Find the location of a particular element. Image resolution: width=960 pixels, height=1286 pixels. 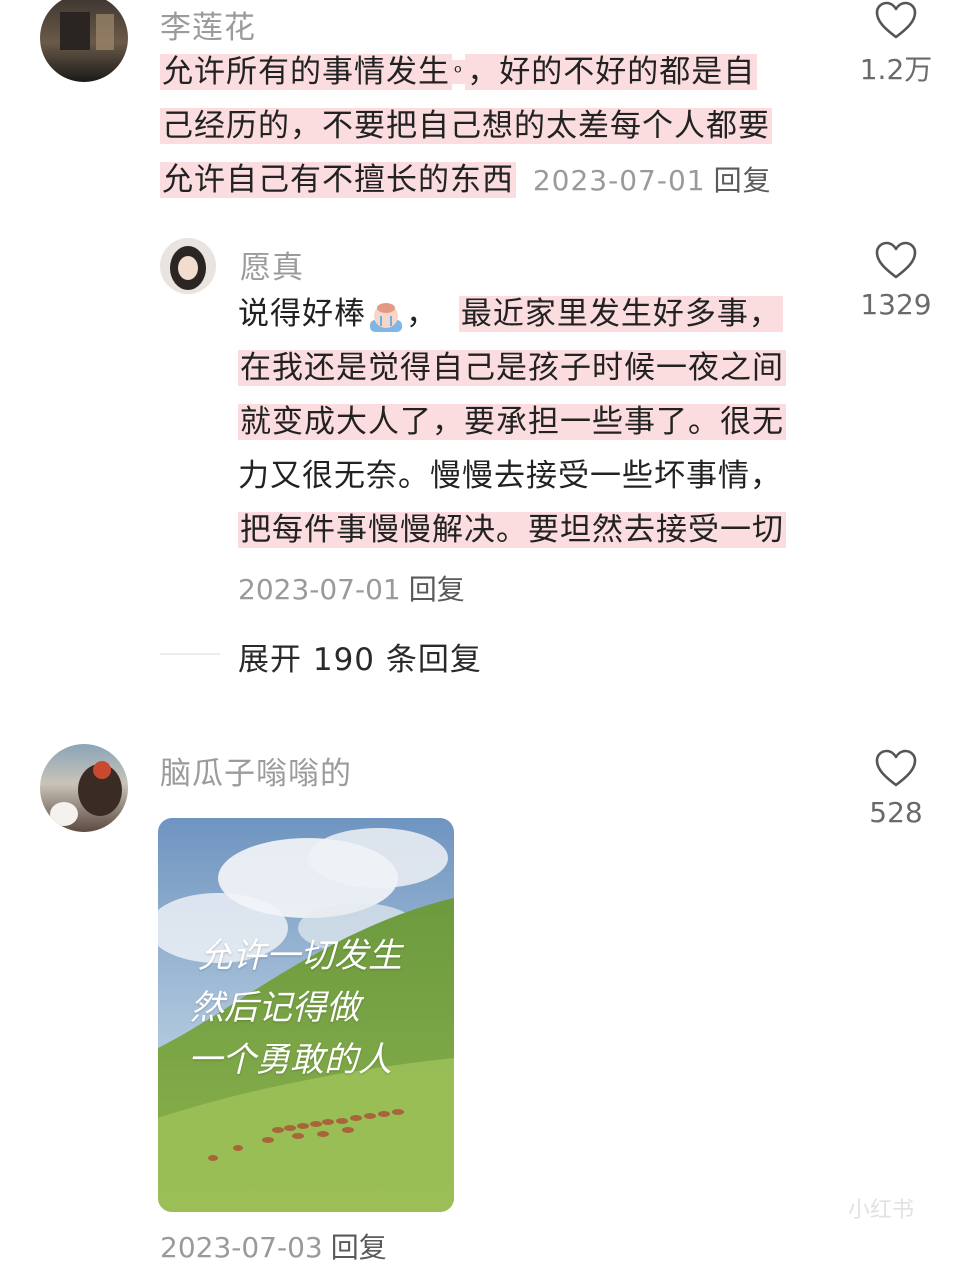

image-overlay-text: 允许一切发生 然后记得做 一个勇敢的人 is located at coordinates (295, 1008).